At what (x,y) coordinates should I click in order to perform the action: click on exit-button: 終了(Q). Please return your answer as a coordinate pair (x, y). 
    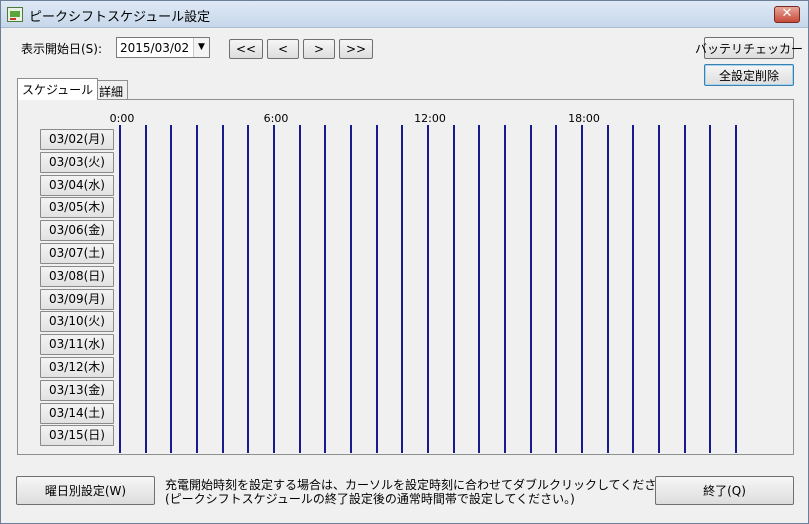
    Looking at the image, I should click on (724, 490).